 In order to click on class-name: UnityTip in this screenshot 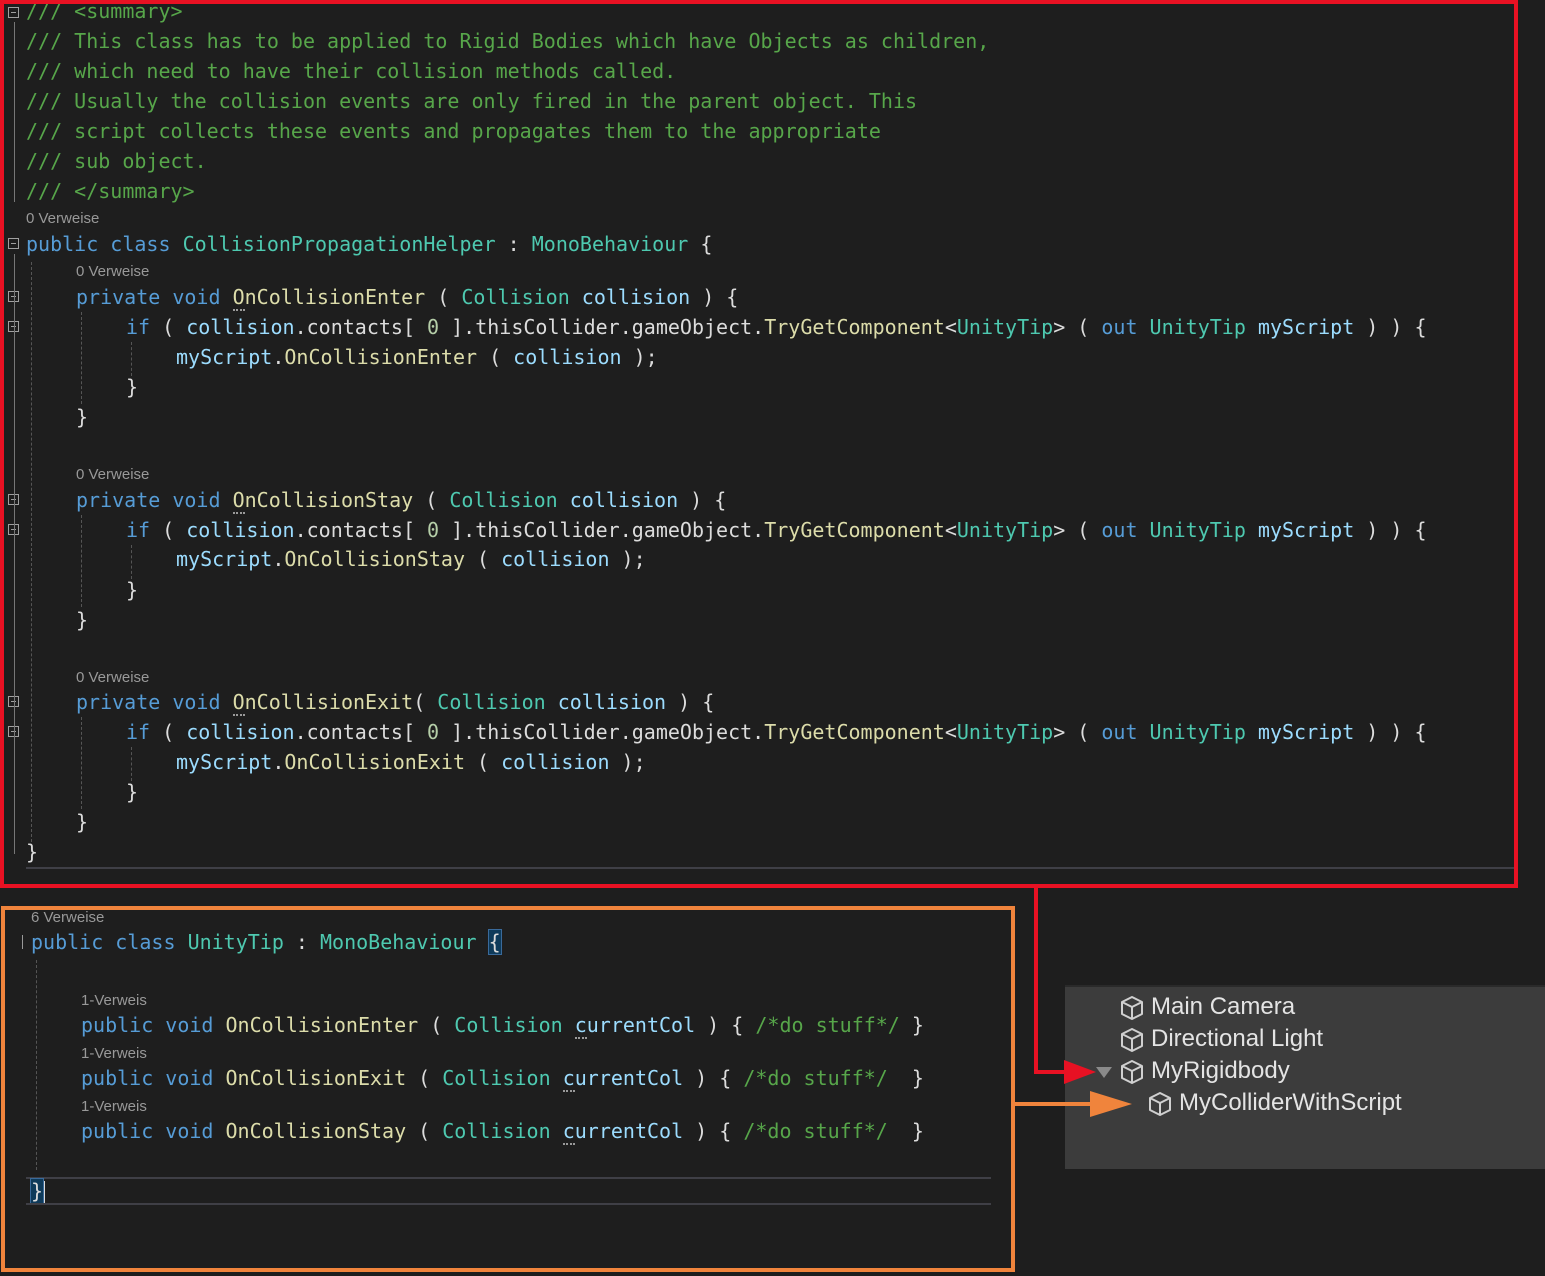, I will do `click(235, 942)`.